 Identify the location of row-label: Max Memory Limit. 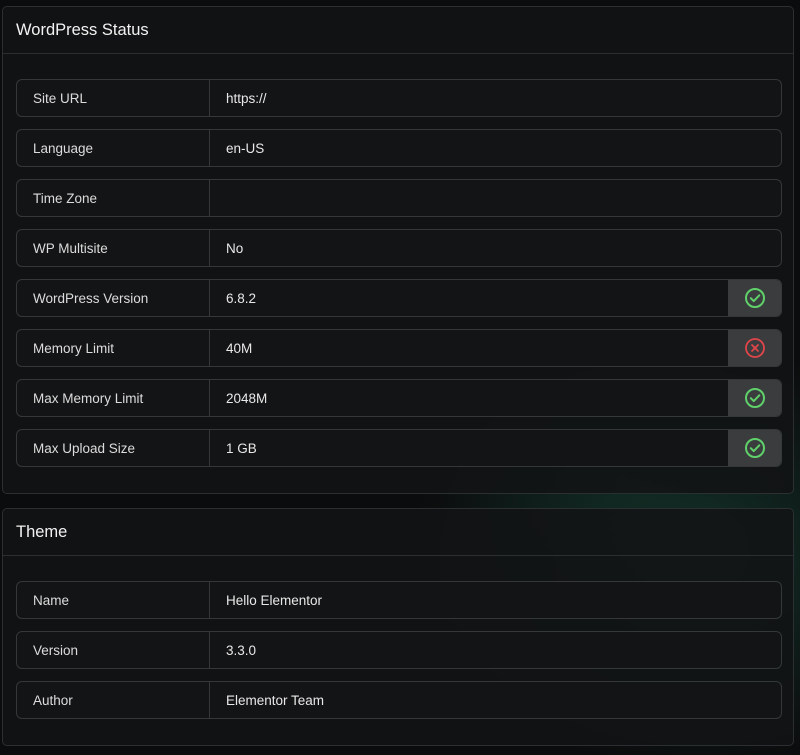
(113, 398).